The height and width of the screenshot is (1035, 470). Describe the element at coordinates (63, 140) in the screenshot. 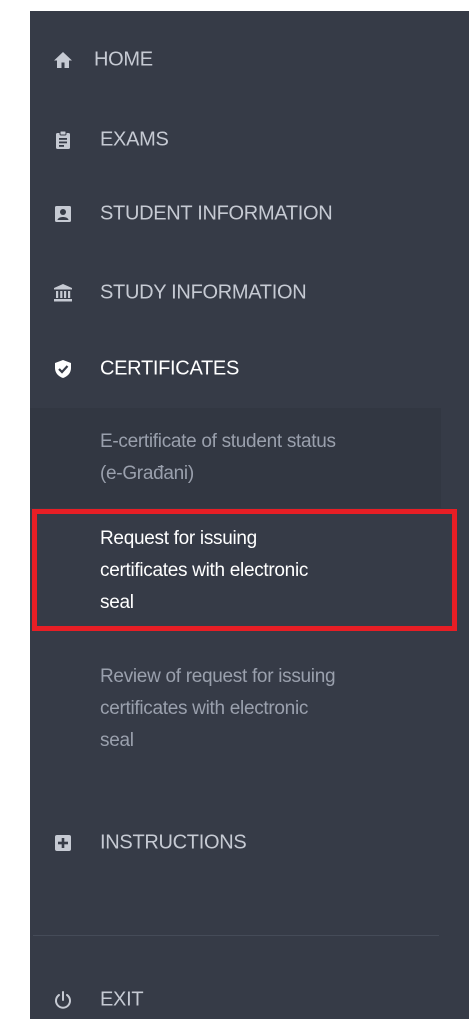

I see `clipboard-icon` at that location.